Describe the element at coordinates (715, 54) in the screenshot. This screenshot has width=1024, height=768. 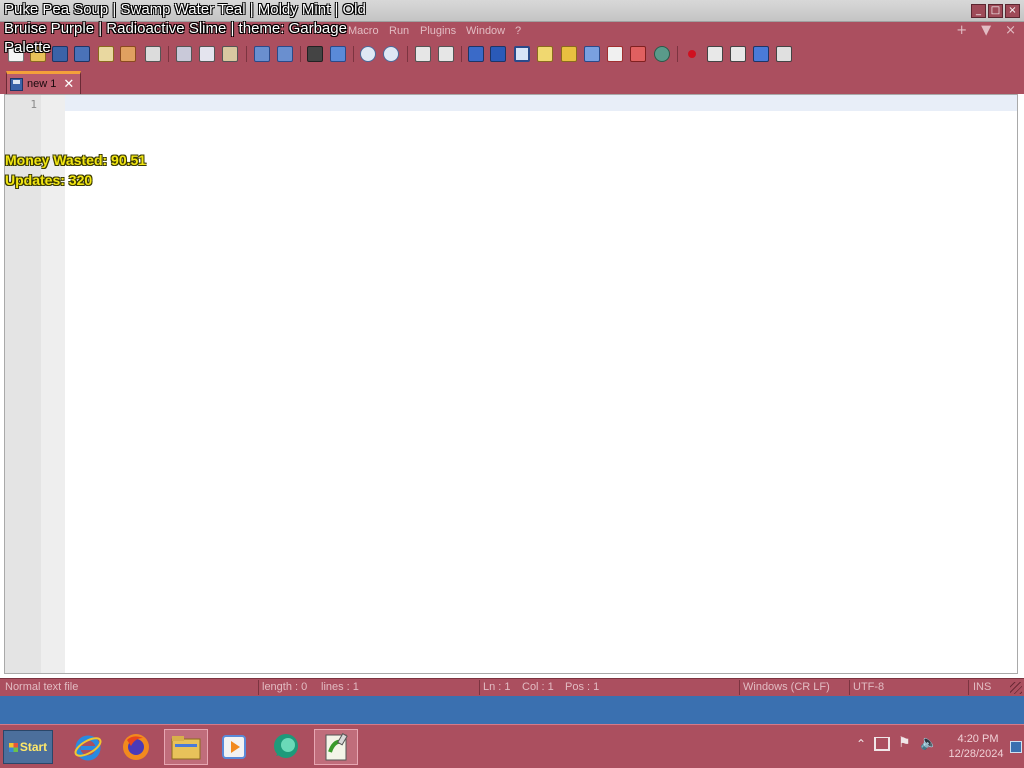
I see `stop-macro-icon` at that location.